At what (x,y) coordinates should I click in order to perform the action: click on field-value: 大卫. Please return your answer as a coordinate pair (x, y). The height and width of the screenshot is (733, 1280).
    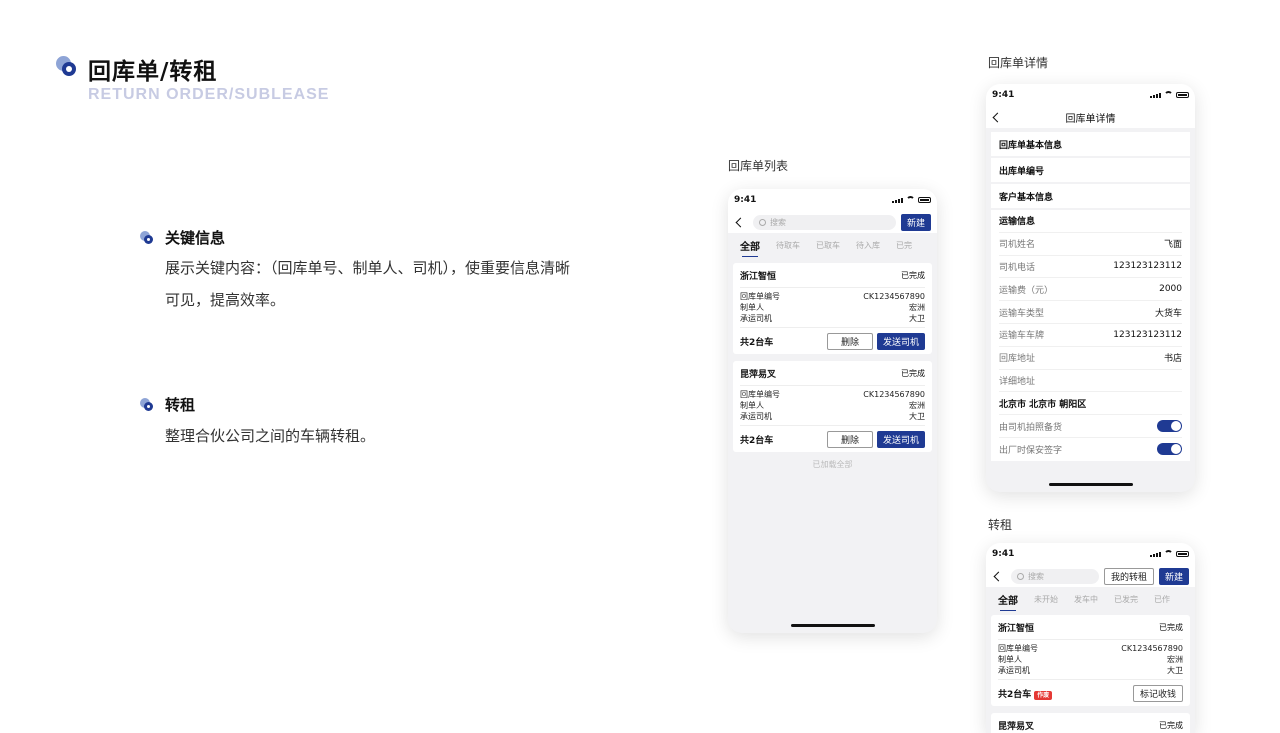
    Looking at the image, I should click on (917, 416).